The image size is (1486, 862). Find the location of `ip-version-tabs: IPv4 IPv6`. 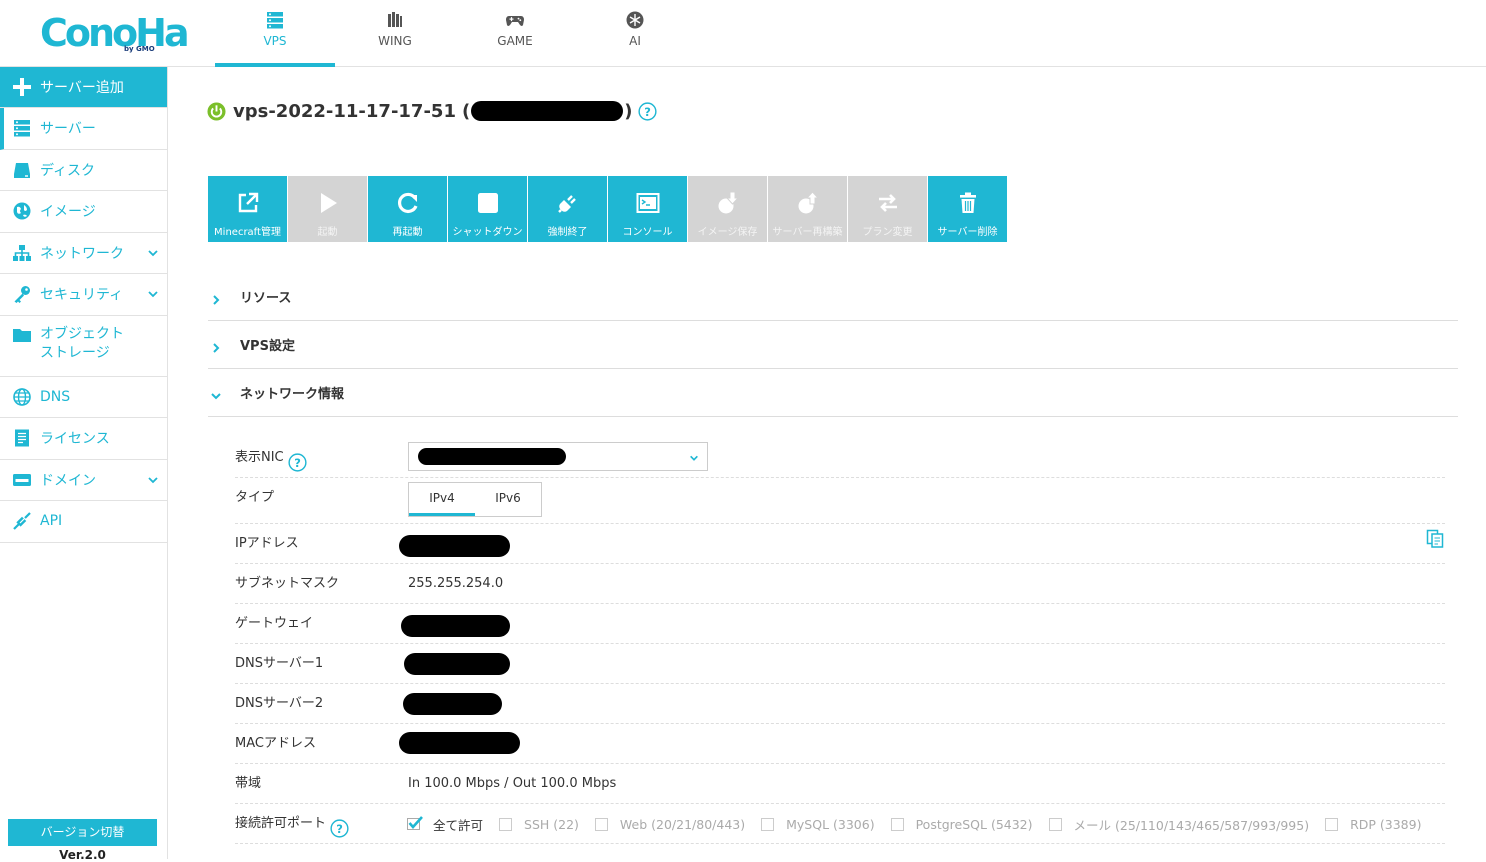

ip-version-tabs: IPv4 IPv6 is located at coordinates (475, 499).